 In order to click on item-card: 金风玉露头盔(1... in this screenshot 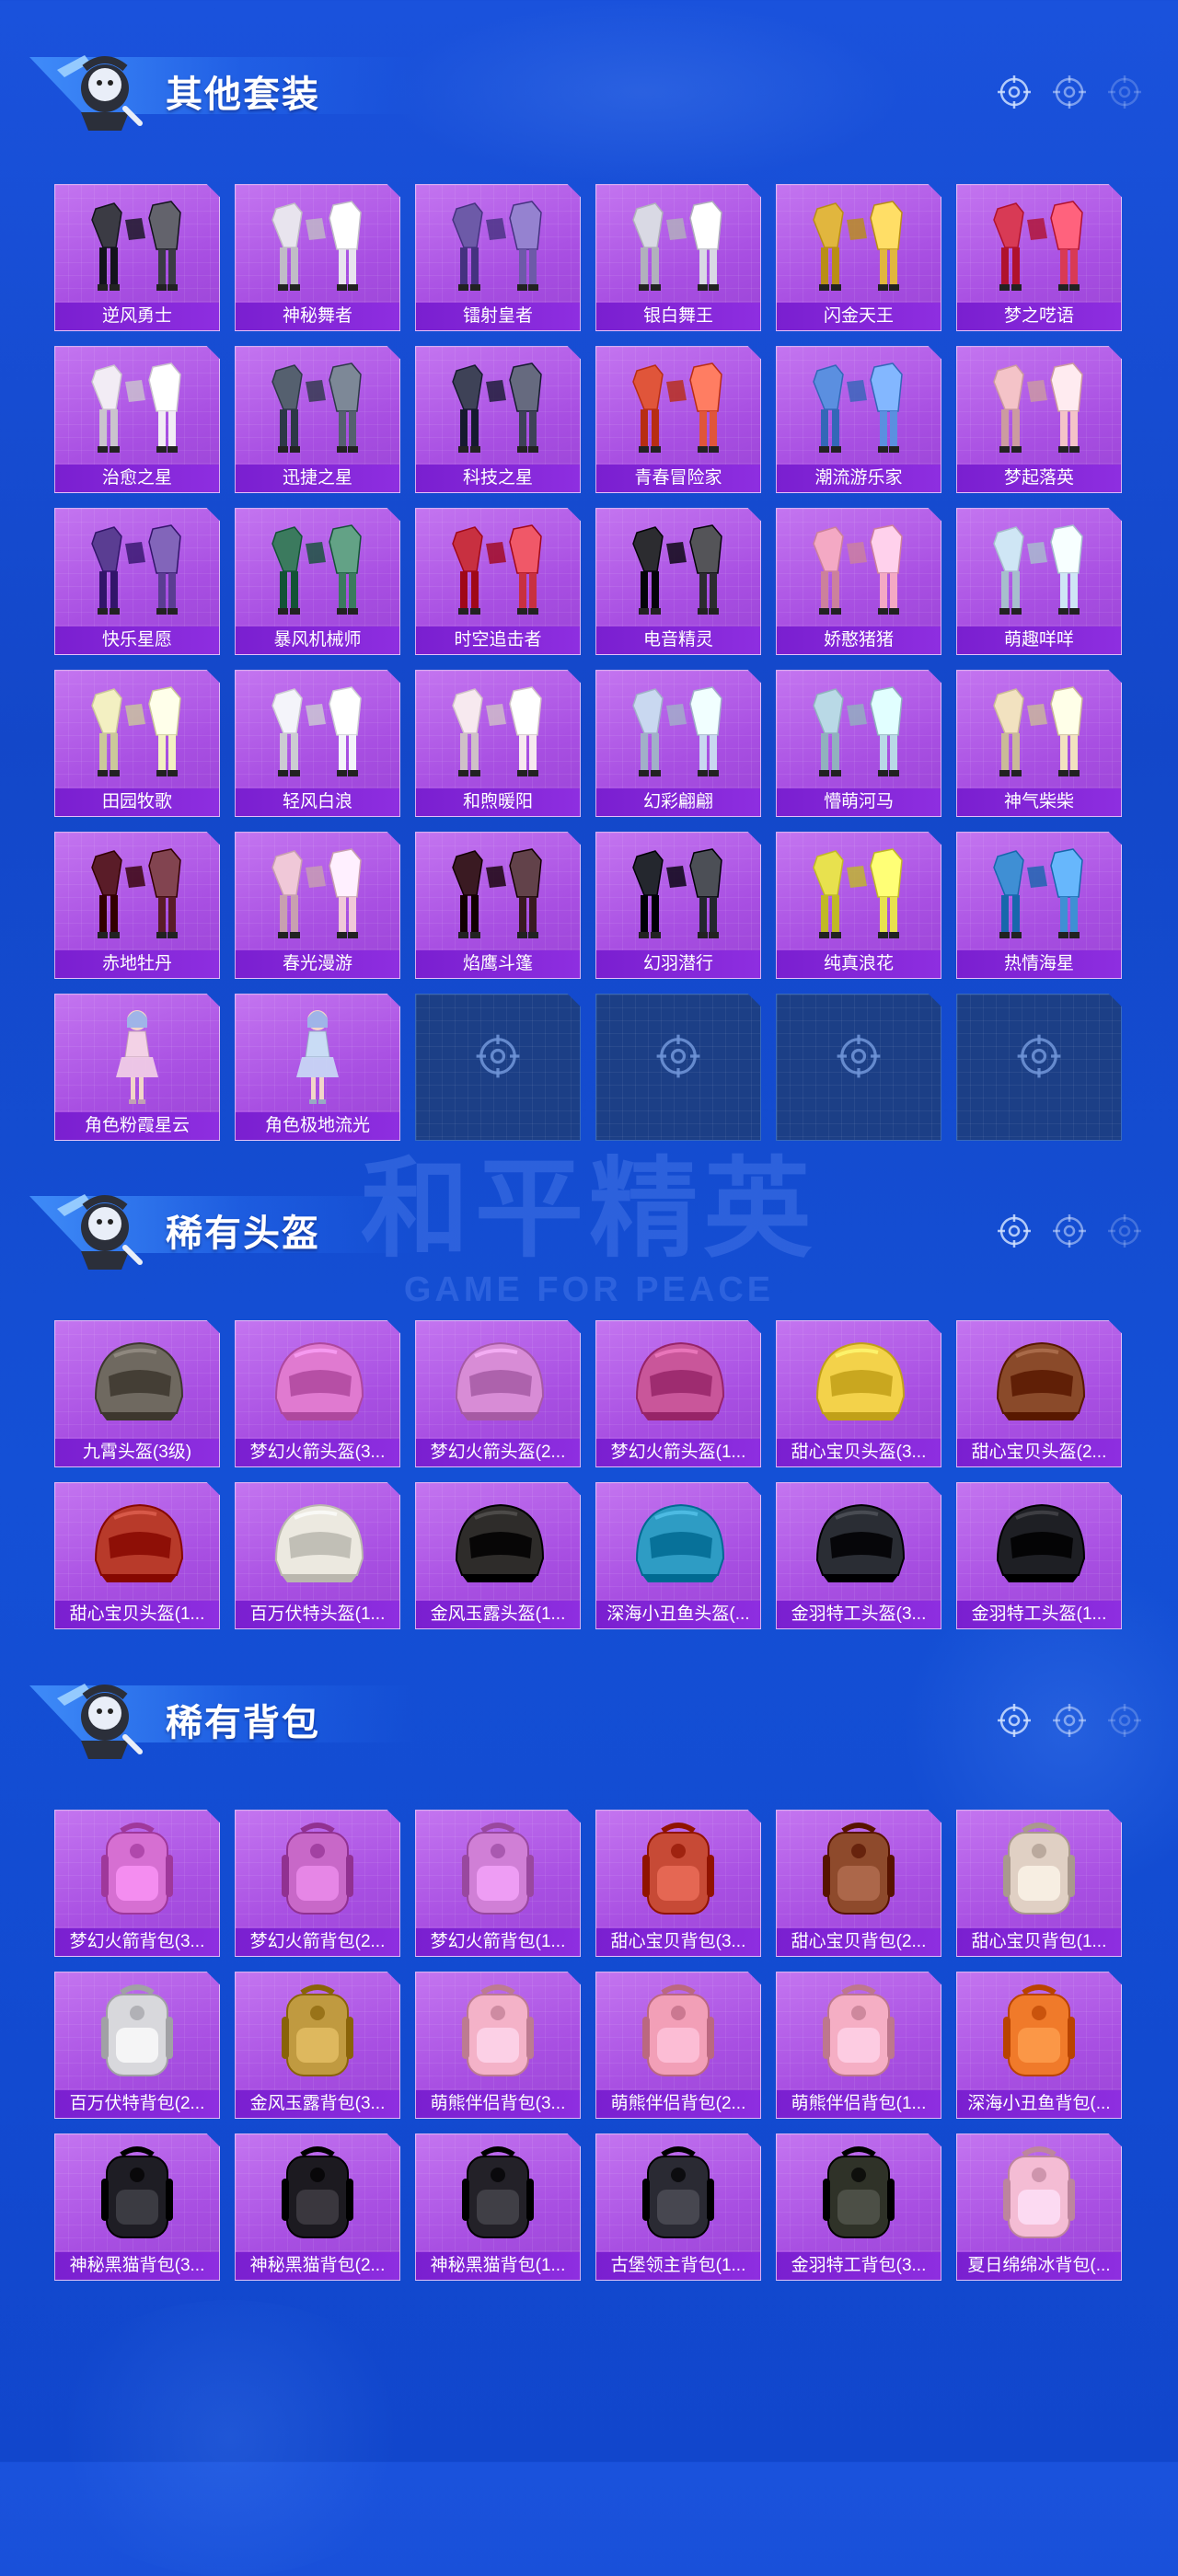, I will do `click(498, 1555)`.